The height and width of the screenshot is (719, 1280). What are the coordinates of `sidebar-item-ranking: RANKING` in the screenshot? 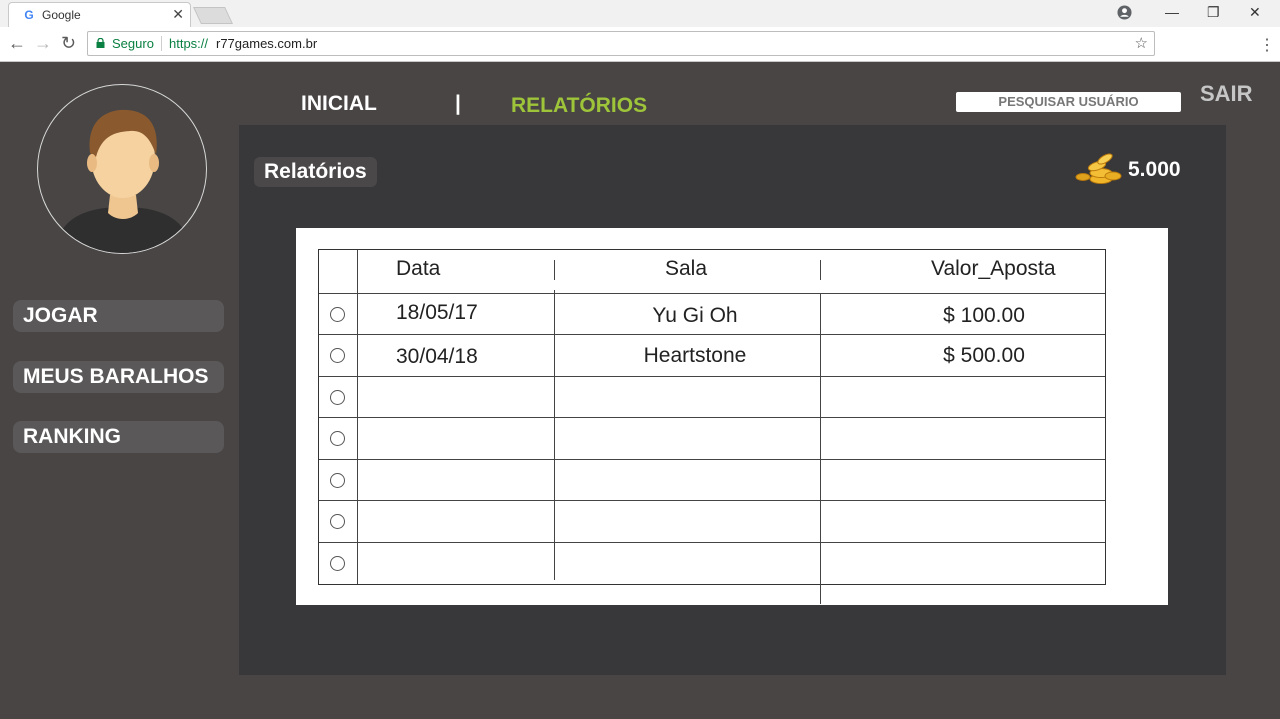 It's located at (118, 437).